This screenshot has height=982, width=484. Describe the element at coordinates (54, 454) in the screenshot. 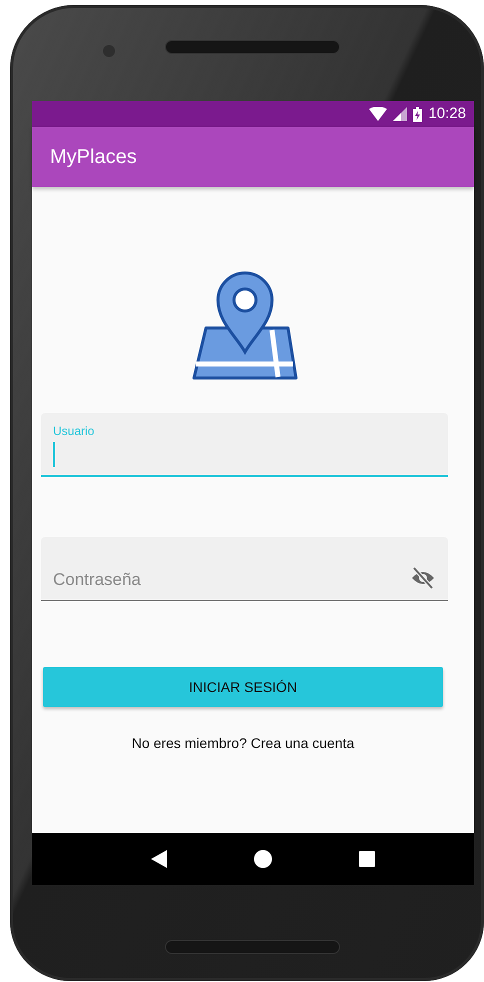

I see `text-cursor` at that location.